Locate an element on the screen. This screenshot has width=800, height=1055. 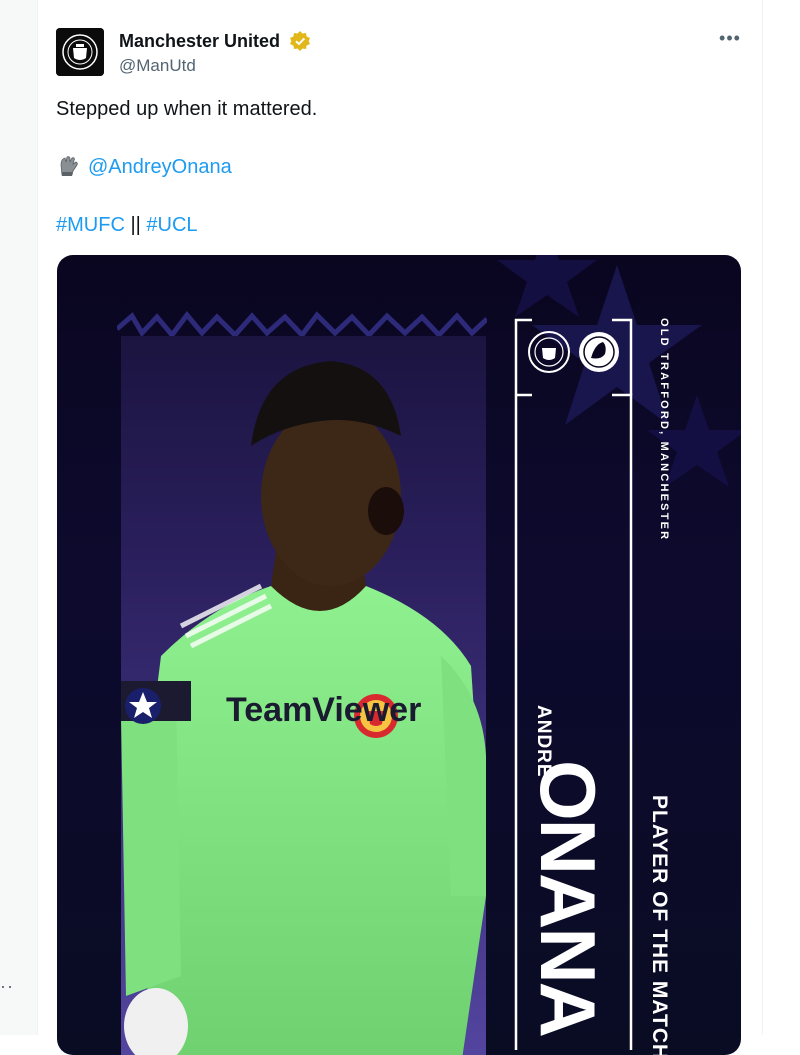
club-crest-icon is located at coordinates (80, 52).